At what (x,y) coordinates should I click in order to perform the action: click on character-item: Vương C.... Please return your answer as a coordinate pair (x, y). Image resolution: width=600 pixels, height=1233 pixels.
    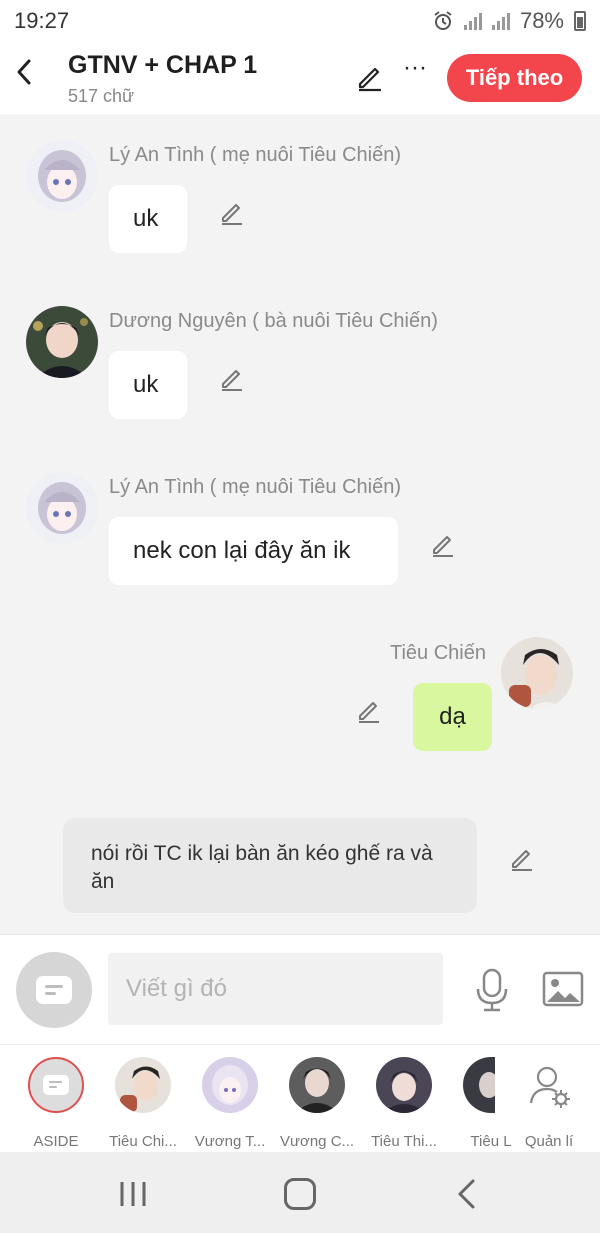
    Looking at the image, I should click on (317, 1103).